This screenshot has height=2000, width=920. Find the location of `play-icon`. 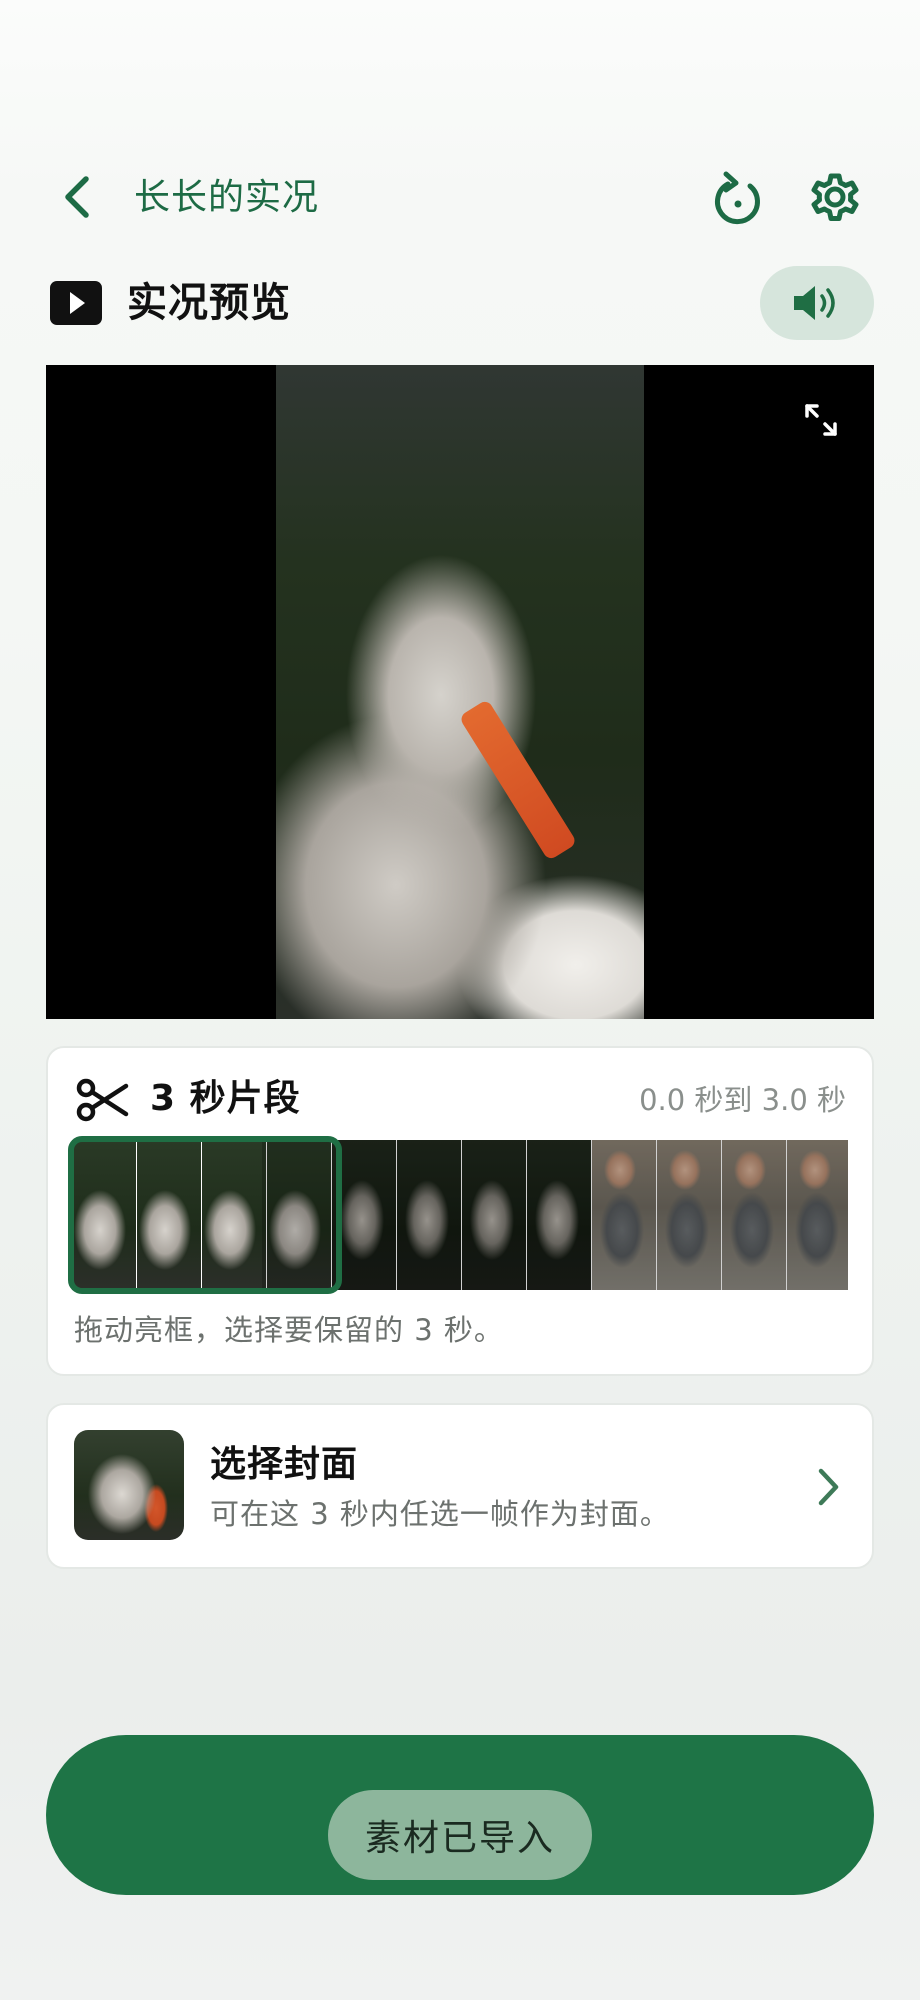

play-icon is located at coordinates (76, 303).